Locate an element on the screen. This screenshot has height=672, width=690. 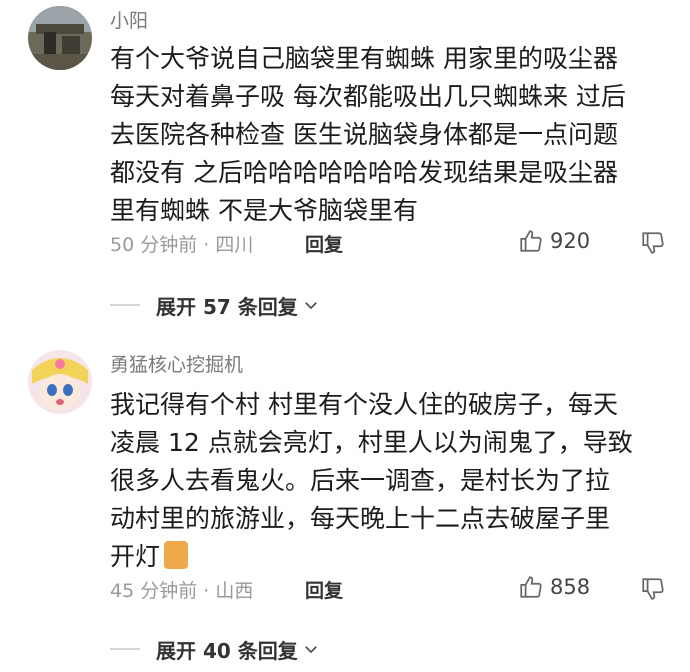
username: 小阳 is located at coordinates (129, 21).